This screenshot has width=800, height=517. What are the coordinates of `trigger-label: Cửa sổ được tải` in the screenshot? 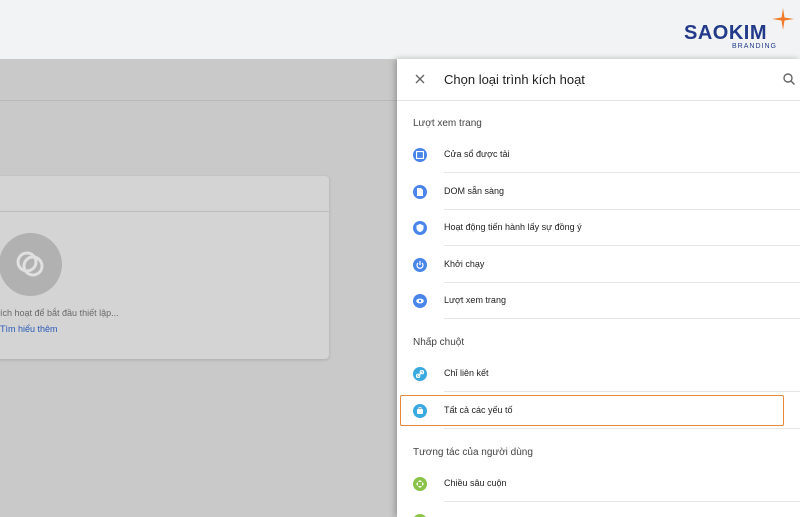 It's located at (477, 154).